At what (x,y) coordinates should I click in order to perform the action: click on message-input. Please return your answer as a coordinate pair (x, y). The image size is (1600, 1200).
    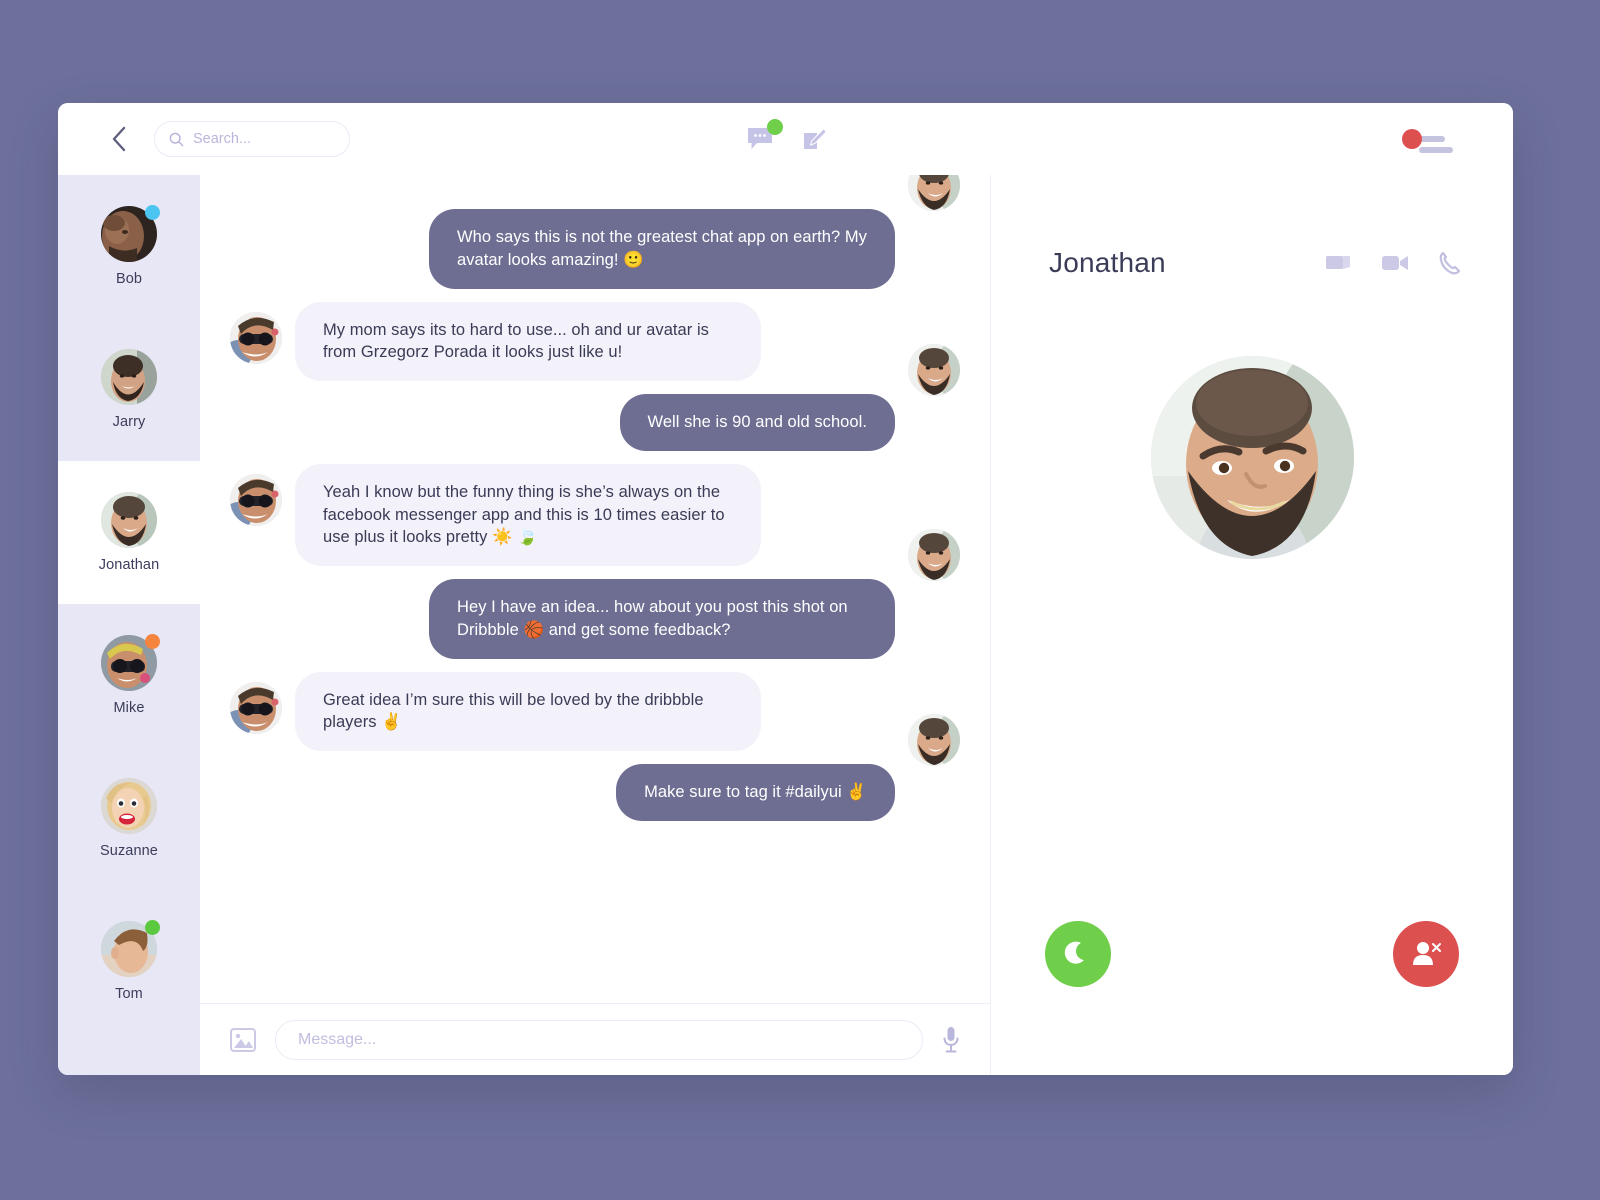
    Looking at the image, I should click on (599, 1039).